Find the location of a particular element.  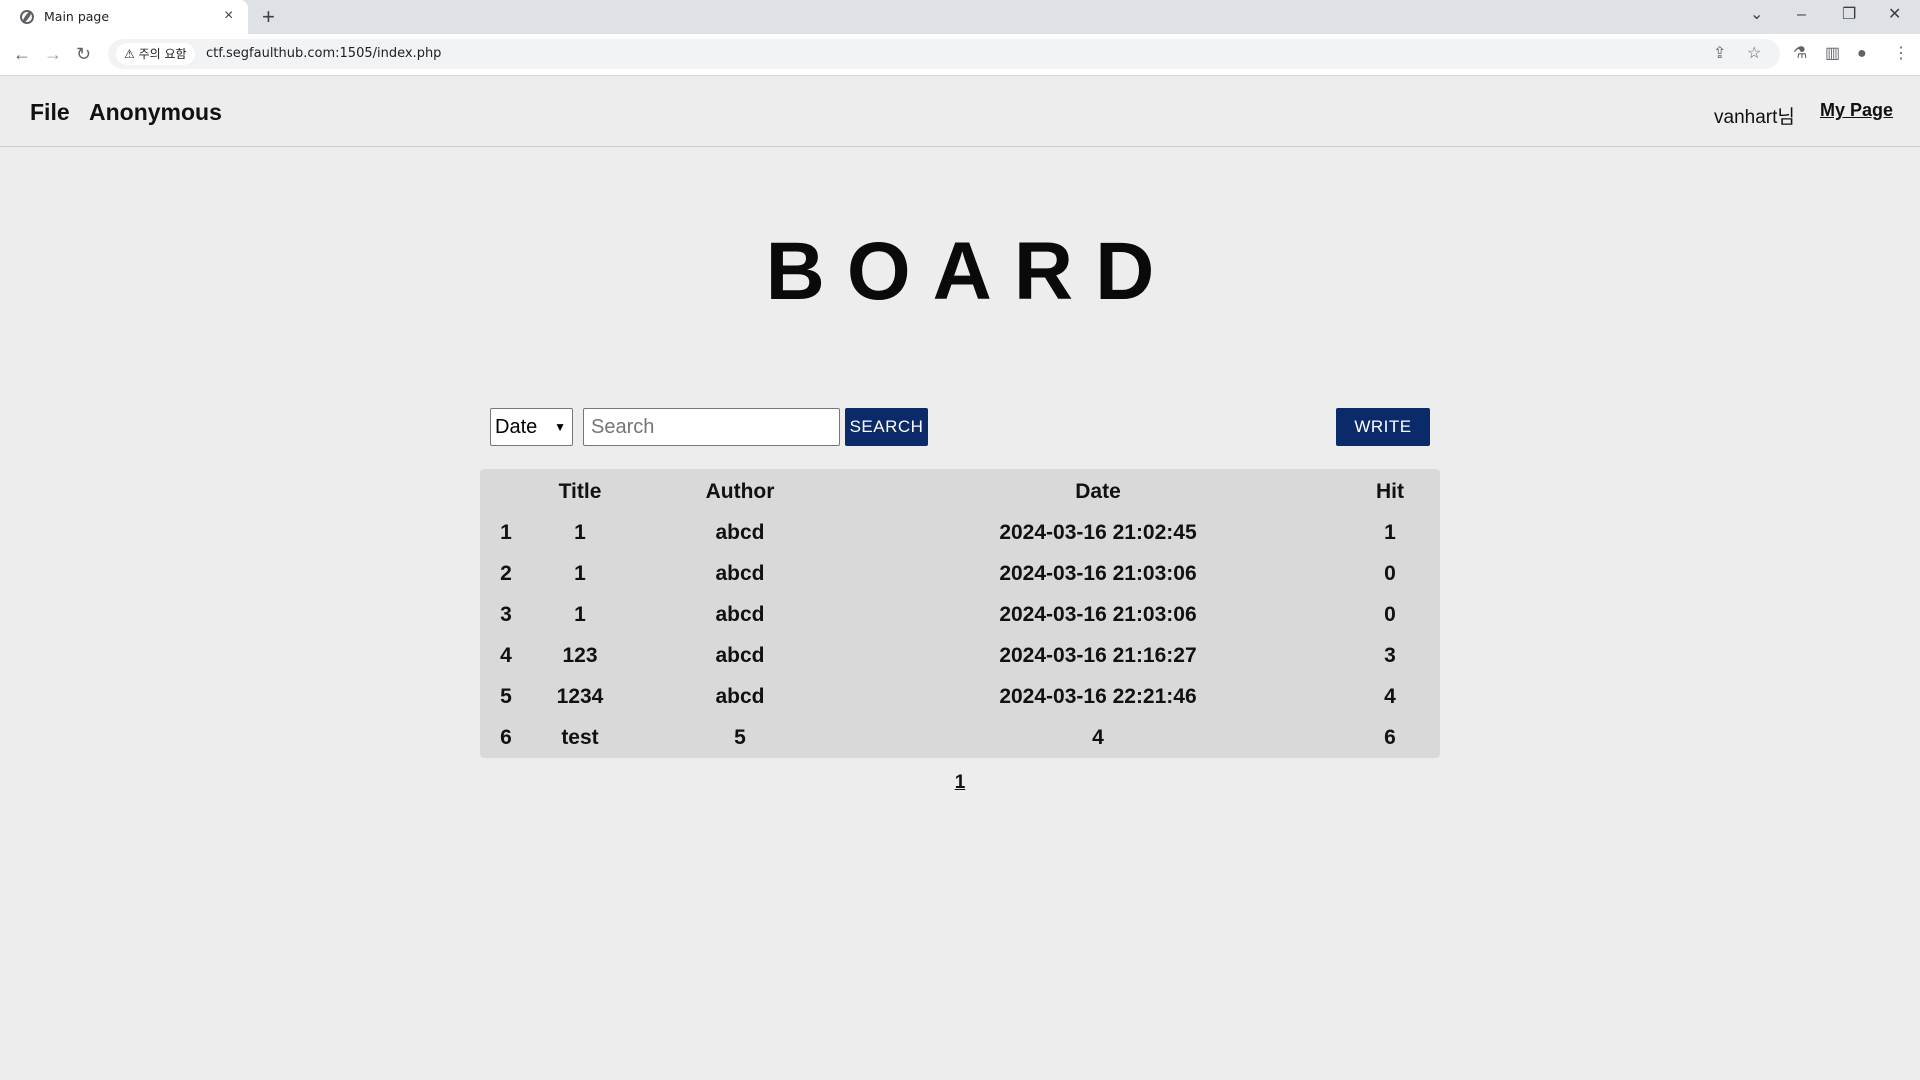

search-field-select: Date ▼ is located at coordinates (531, 427).